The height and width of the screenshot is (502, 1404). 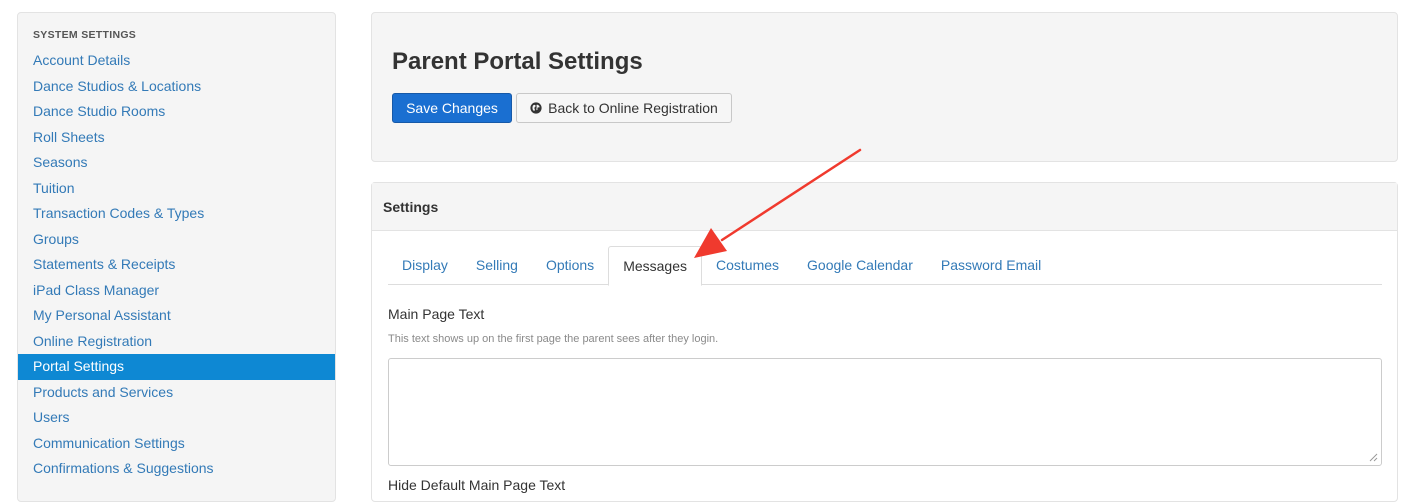 What do you see at coordinates (497, 265) in the screenshot?
I see `tab-selling: Selling` at bounding box center [497, 265].